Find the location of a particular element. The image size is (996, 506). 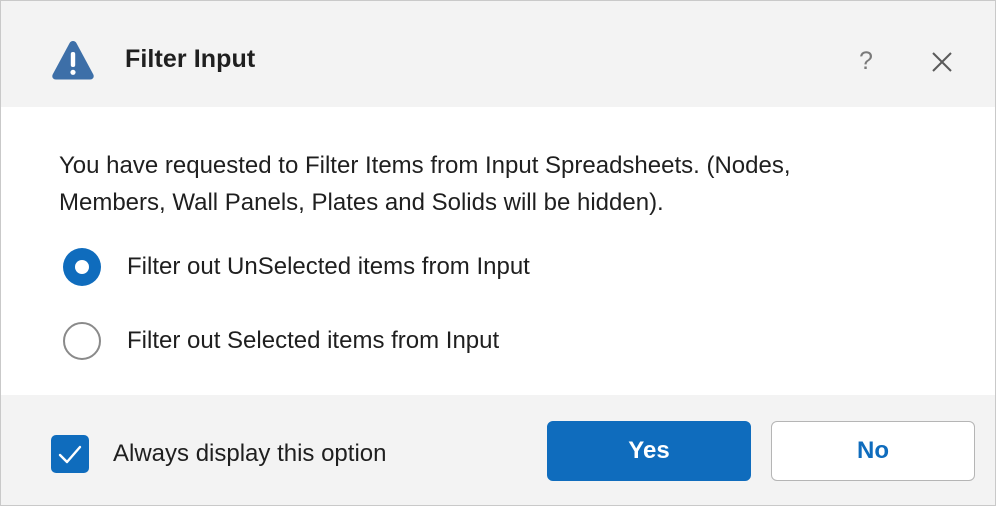

checkmark-icon is located at coordinates (70, 454).